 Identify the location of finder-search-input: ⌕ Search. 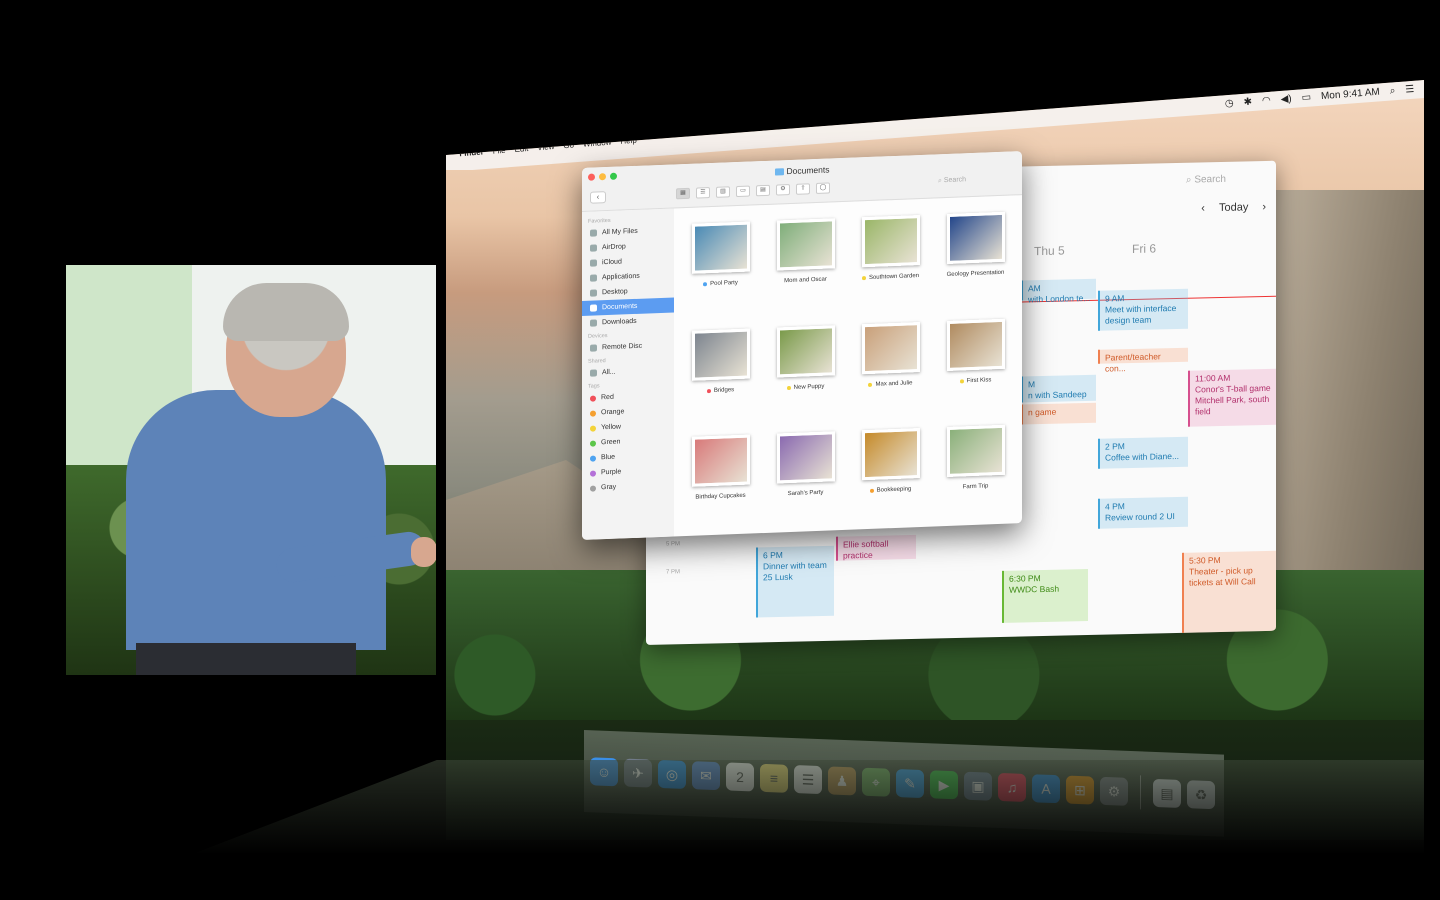
(971, 180).